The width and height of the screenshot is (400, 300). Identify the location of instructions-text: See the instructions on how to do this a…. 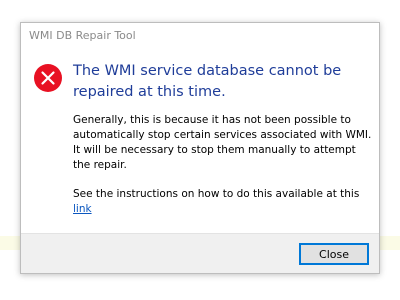
(216, 194).